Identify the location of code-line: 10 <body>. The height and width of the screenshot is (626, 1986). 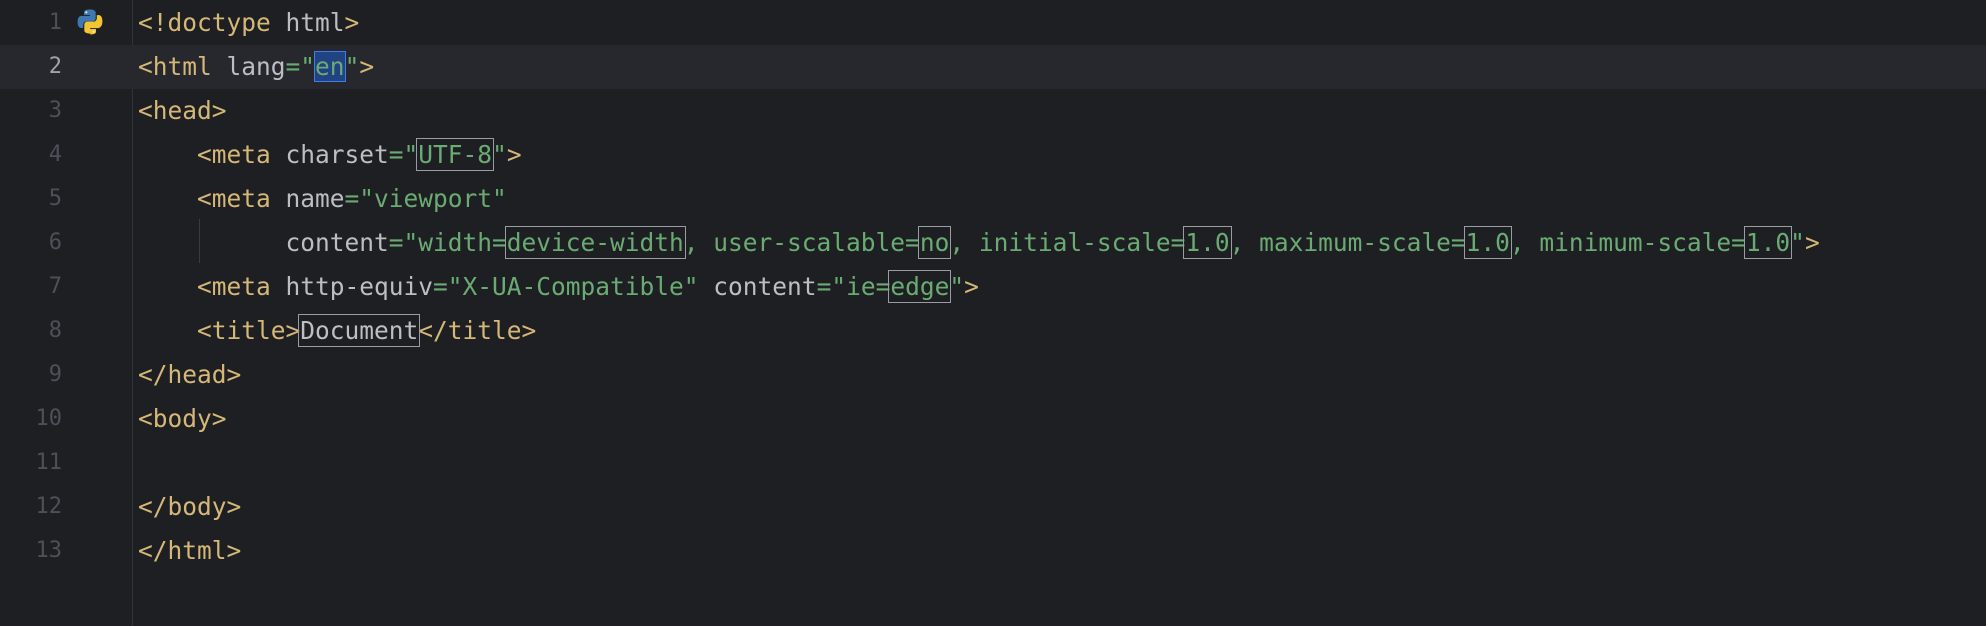
(993, 419).